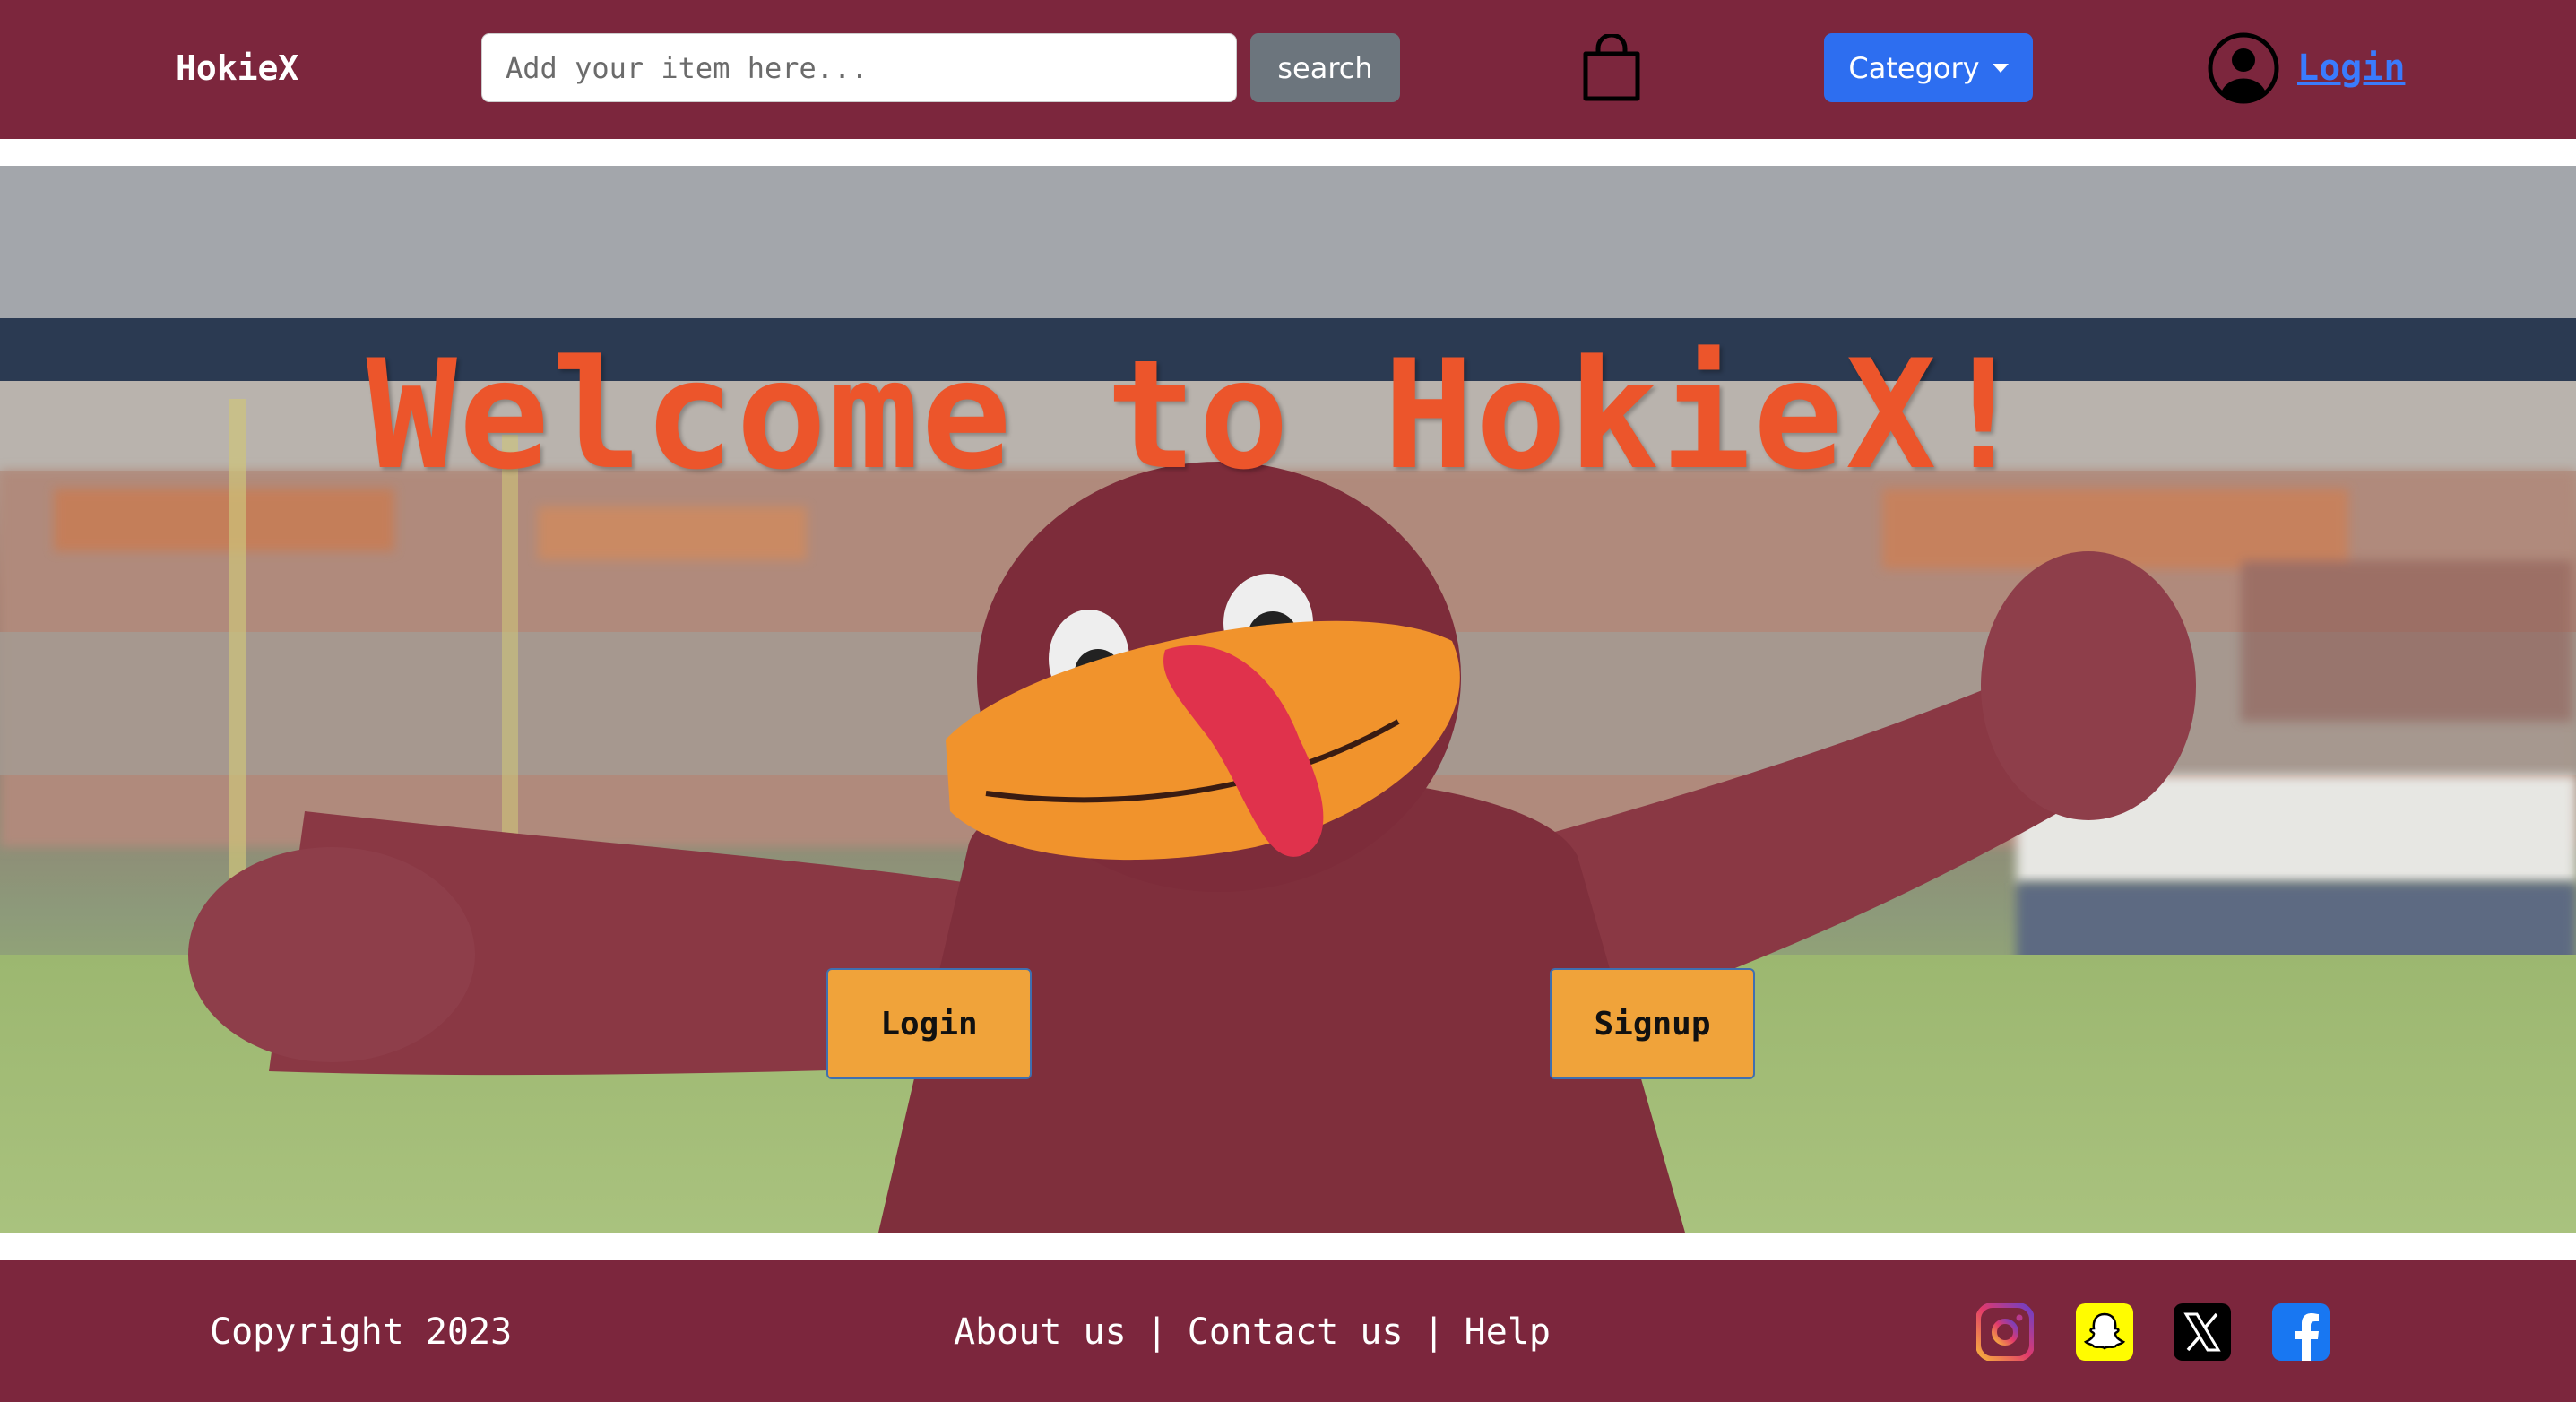  Describe the element at coordinates (361, 1332) in the screenshot. I see `copyright-text: Copyright 2023` at that location.